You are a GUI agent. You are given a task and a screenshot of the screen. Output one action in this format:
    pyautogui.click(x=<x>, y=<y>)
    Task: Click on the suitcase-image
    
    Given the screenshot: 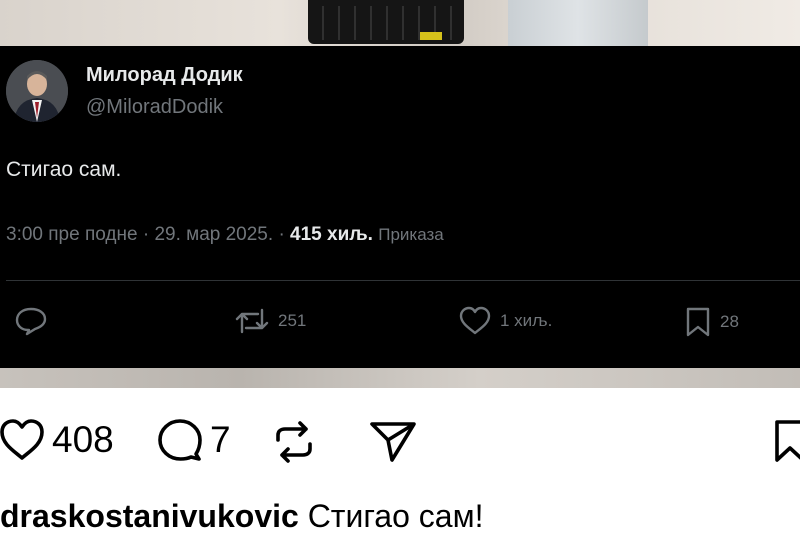 What is the action you would take?
    pyautogui.click(x=386, y=22)
    